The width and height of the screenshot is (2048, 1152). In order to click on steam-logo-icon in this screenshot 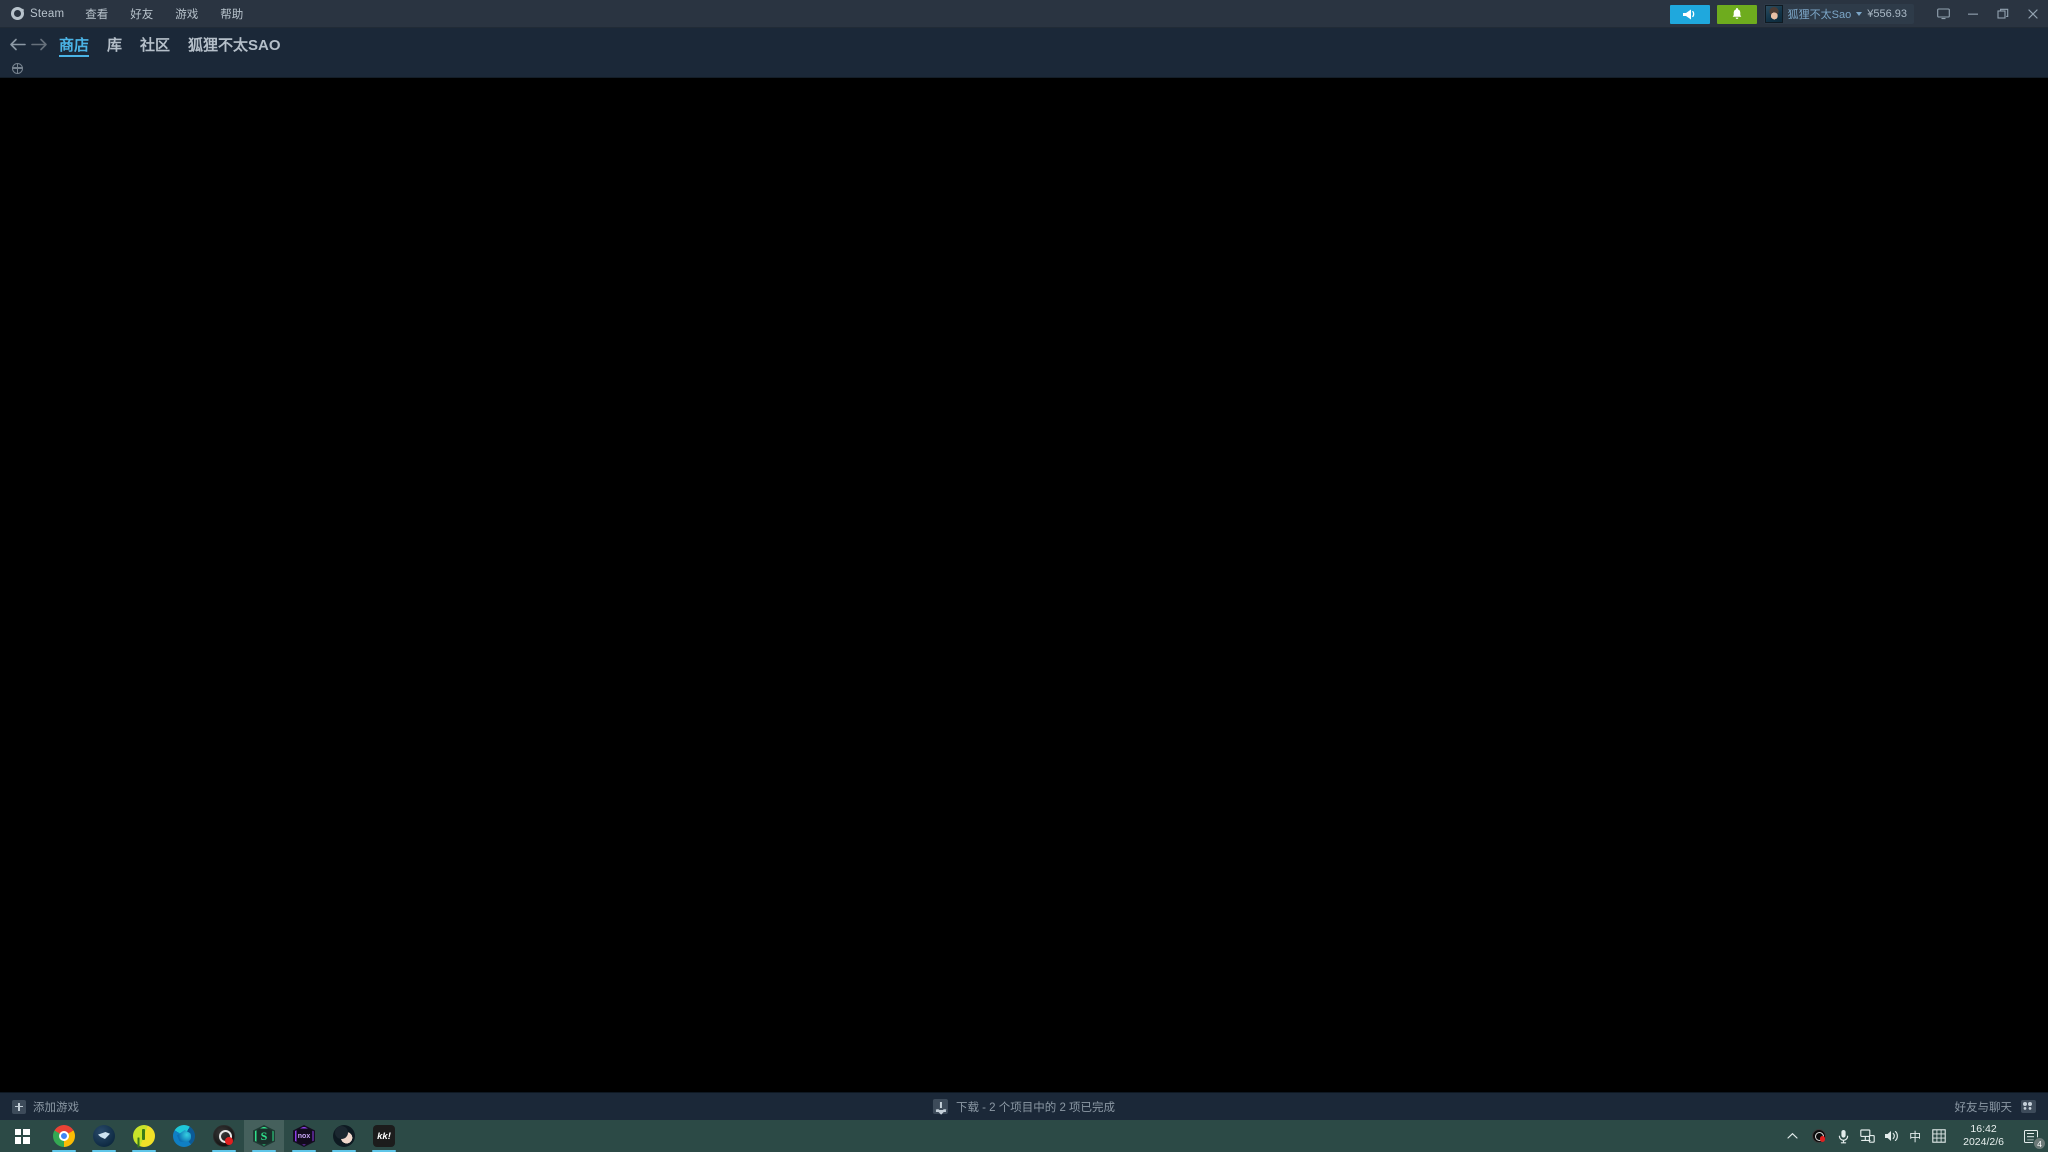, I will do `click(17, 13)`.